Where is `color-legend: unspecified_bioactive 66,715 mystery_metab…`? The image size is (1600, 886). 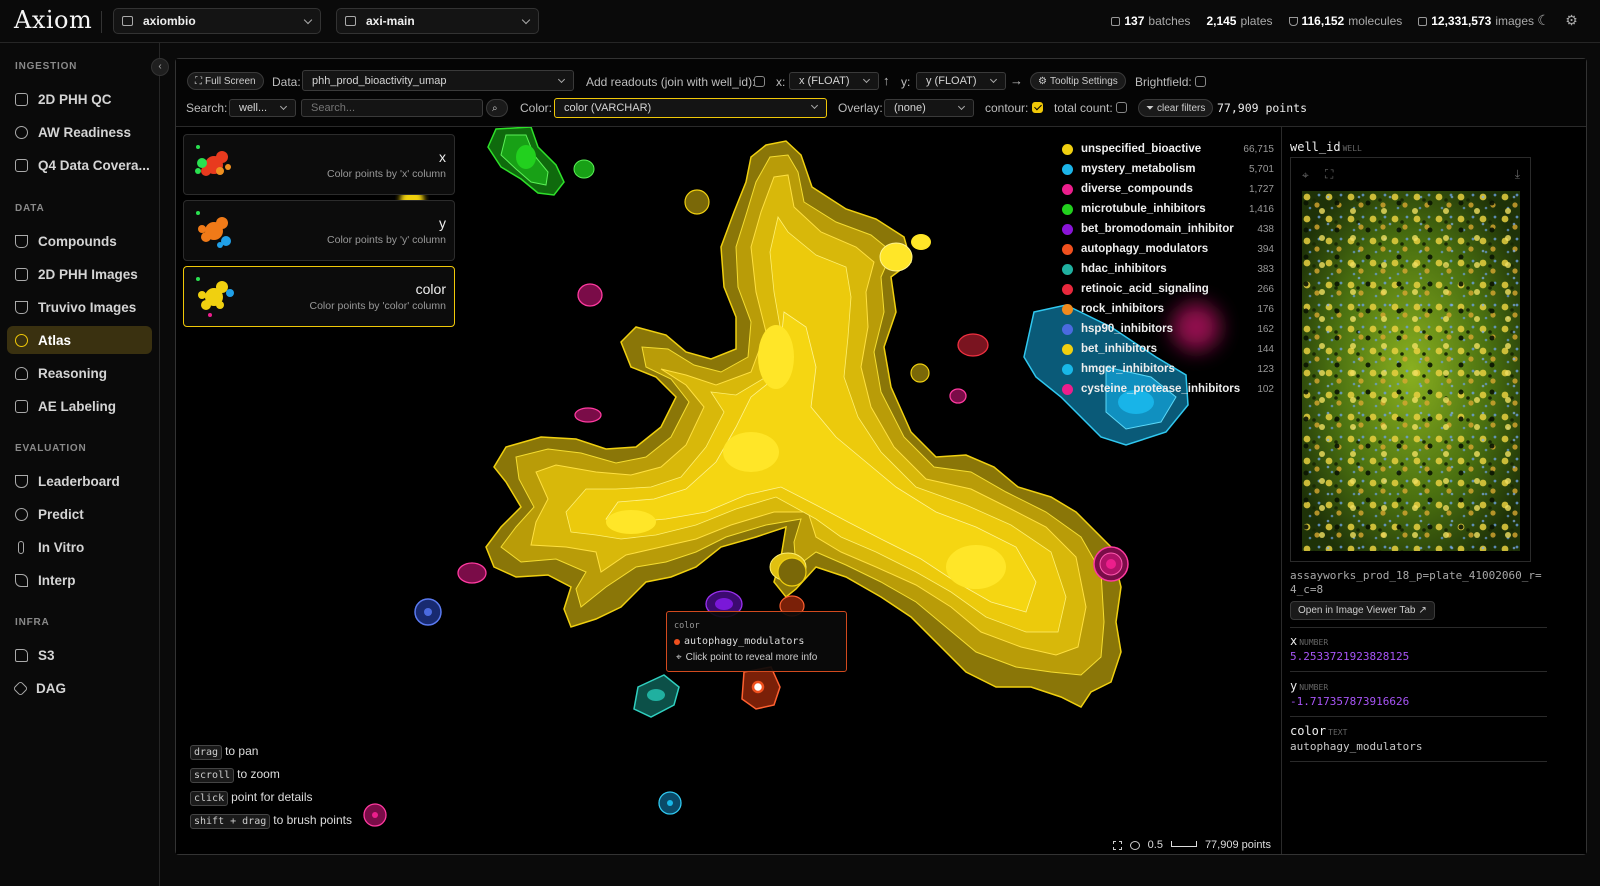 color-legend: unspecified_bioactive 66,715 mystery_metab… is located at coordinates (1167, 269).